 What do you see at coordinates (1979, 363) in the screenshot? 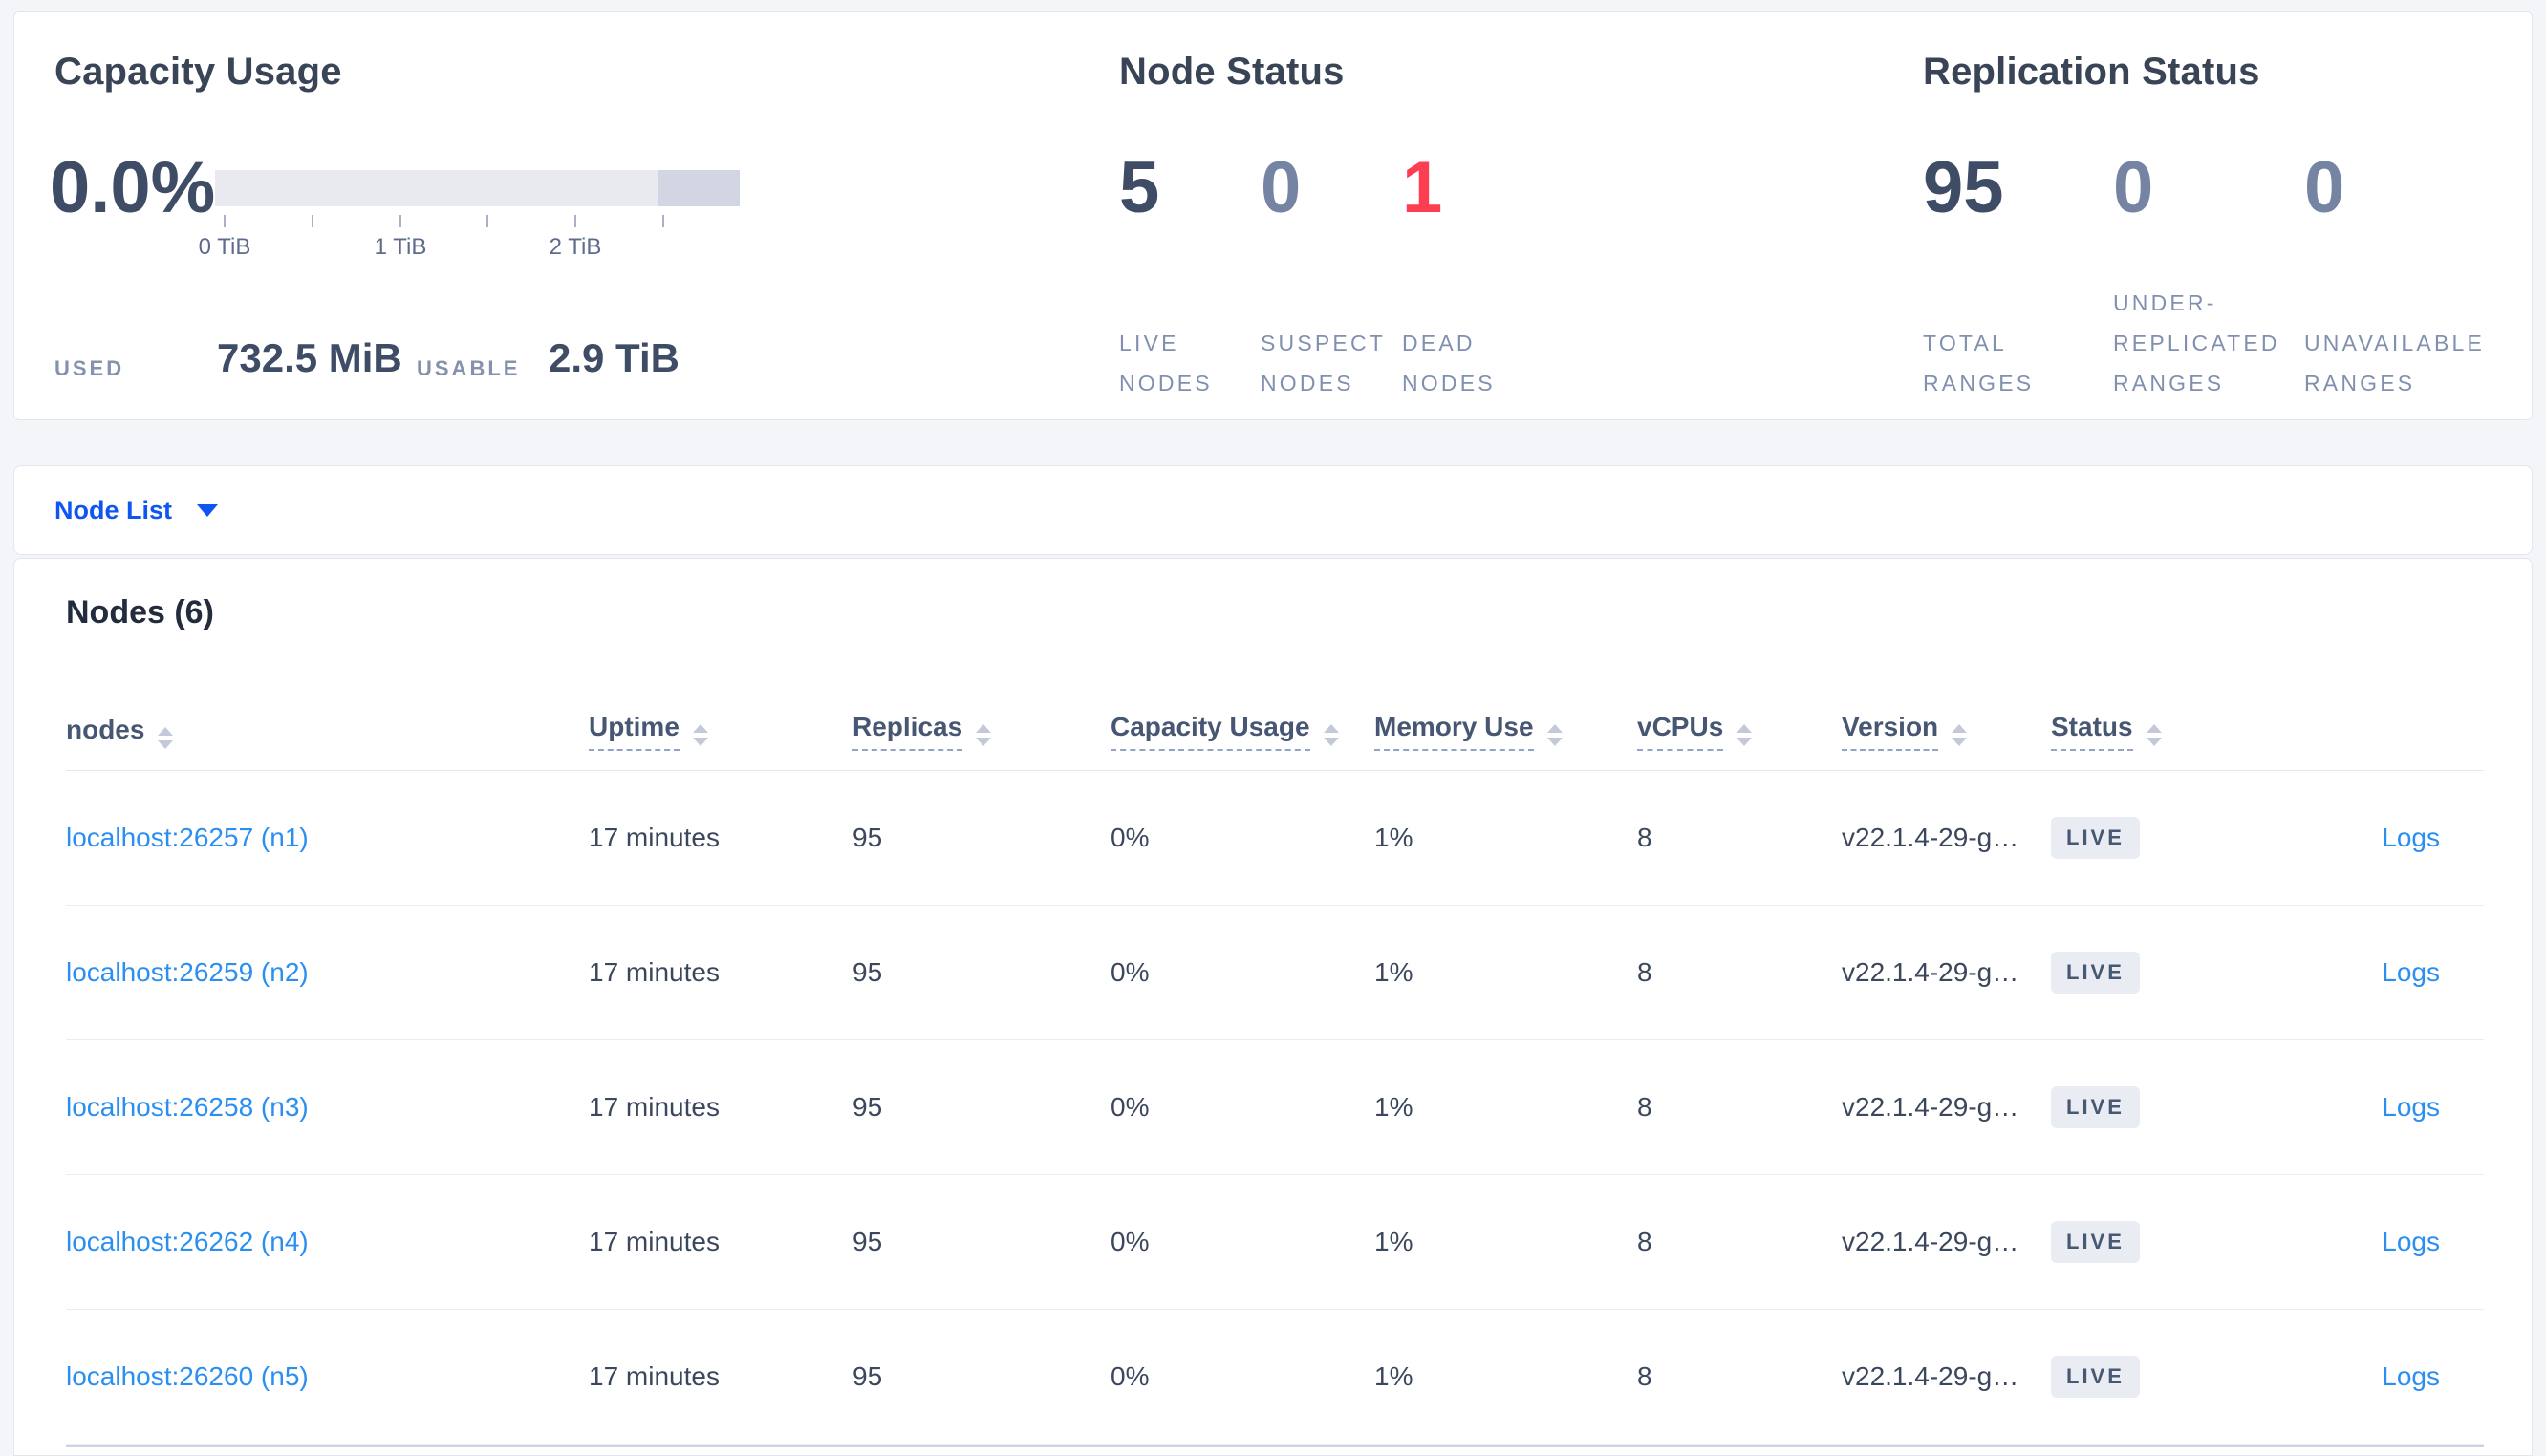
I see `stat-label: TOTAL RANGES` at bounding box center [1979, 363].